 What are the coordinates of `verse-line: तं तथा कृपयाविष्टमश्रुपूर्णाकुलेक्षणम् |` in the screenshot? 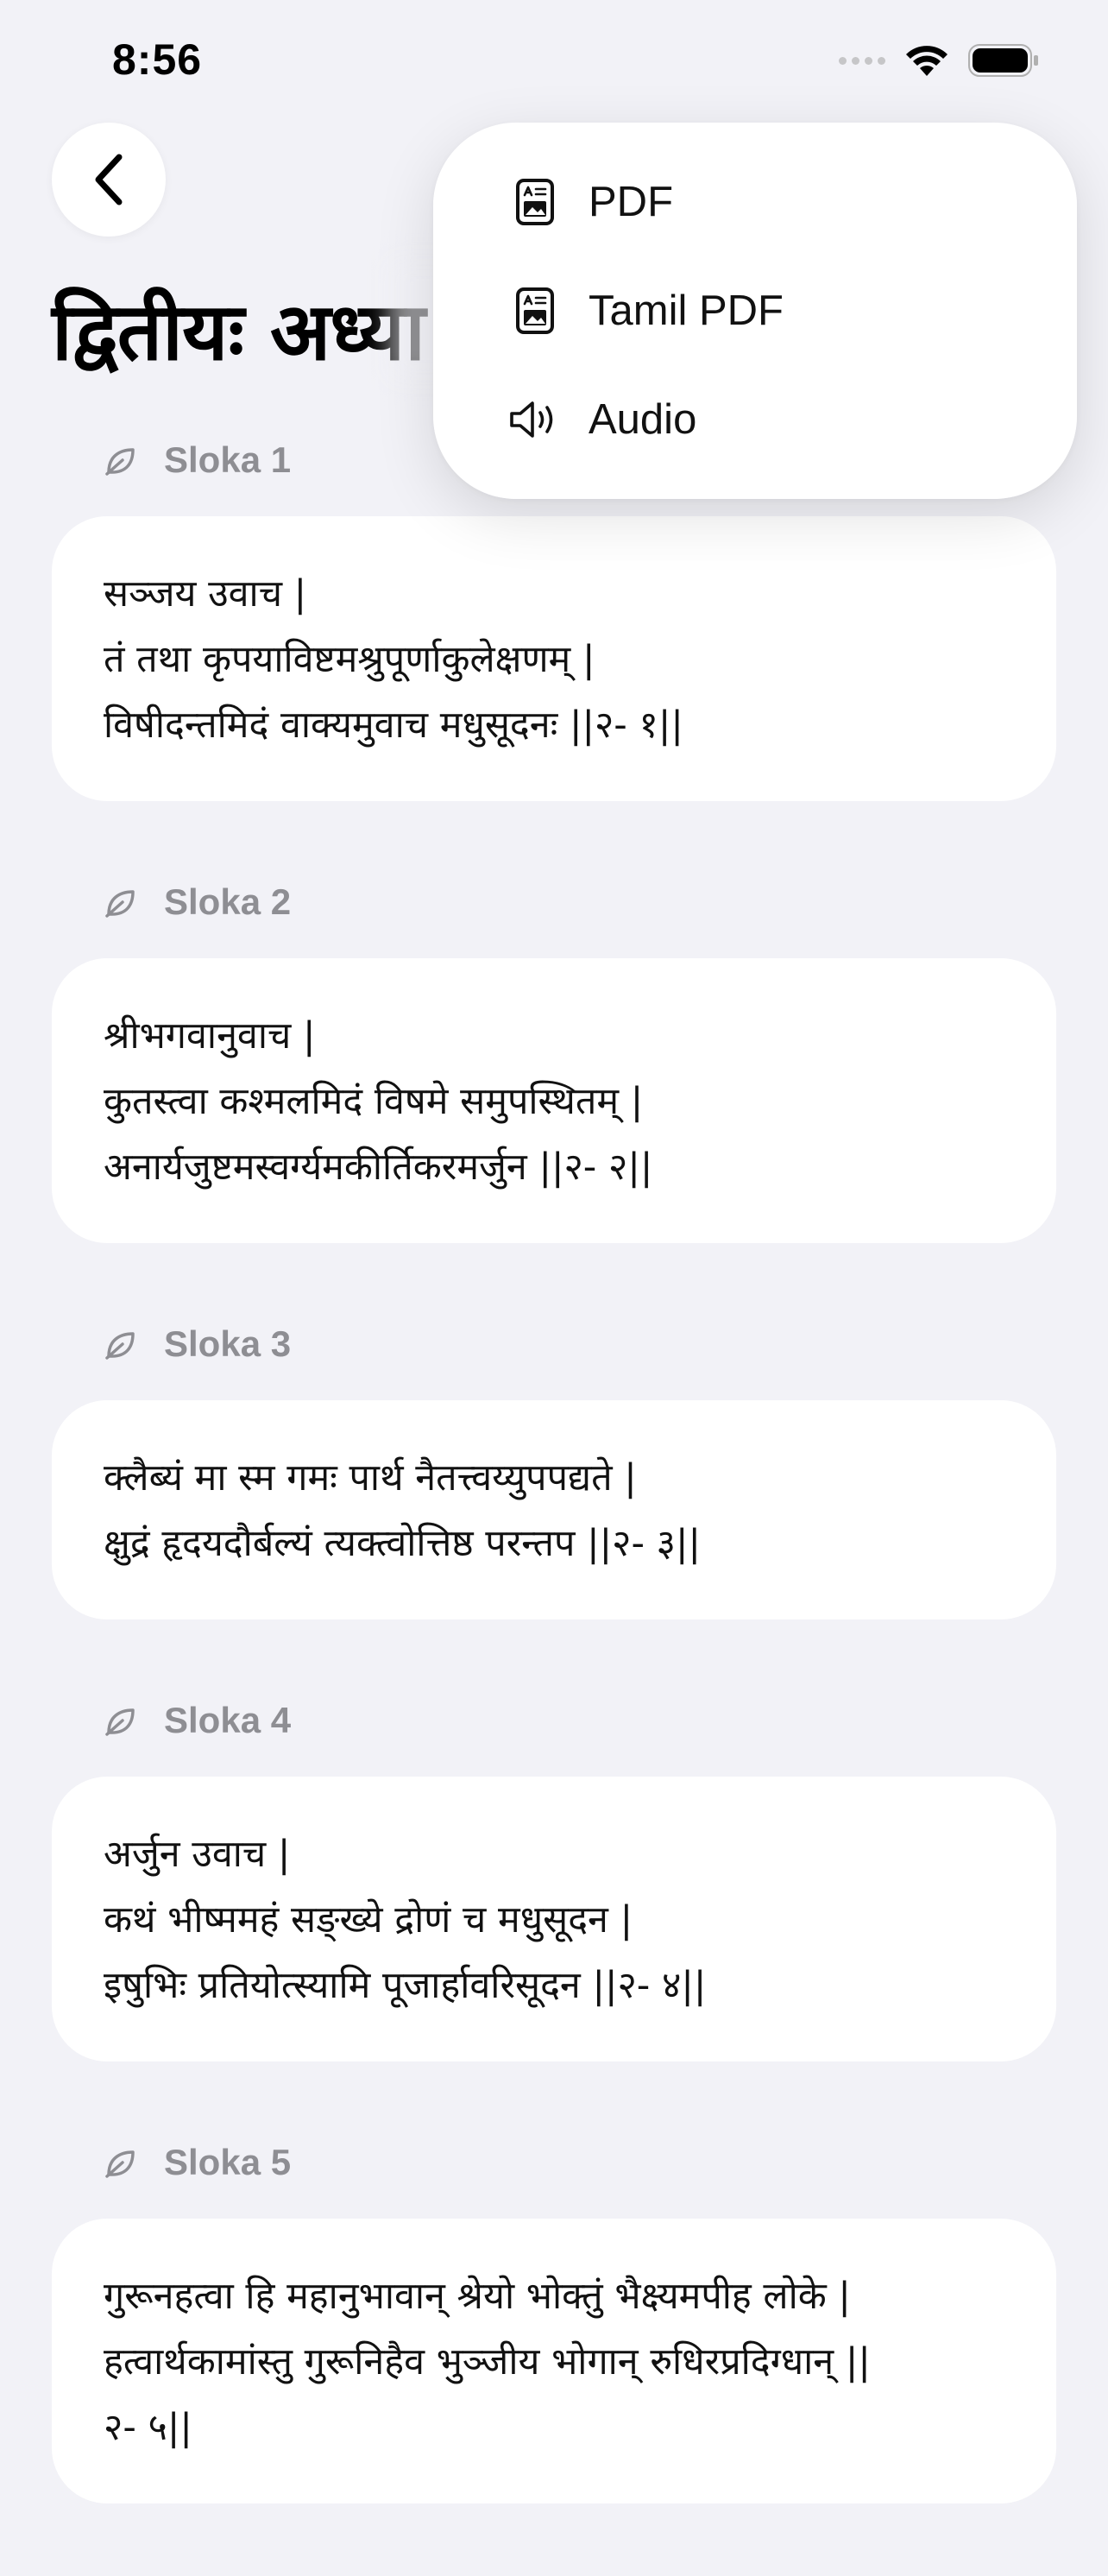 It's located at (349, 659).